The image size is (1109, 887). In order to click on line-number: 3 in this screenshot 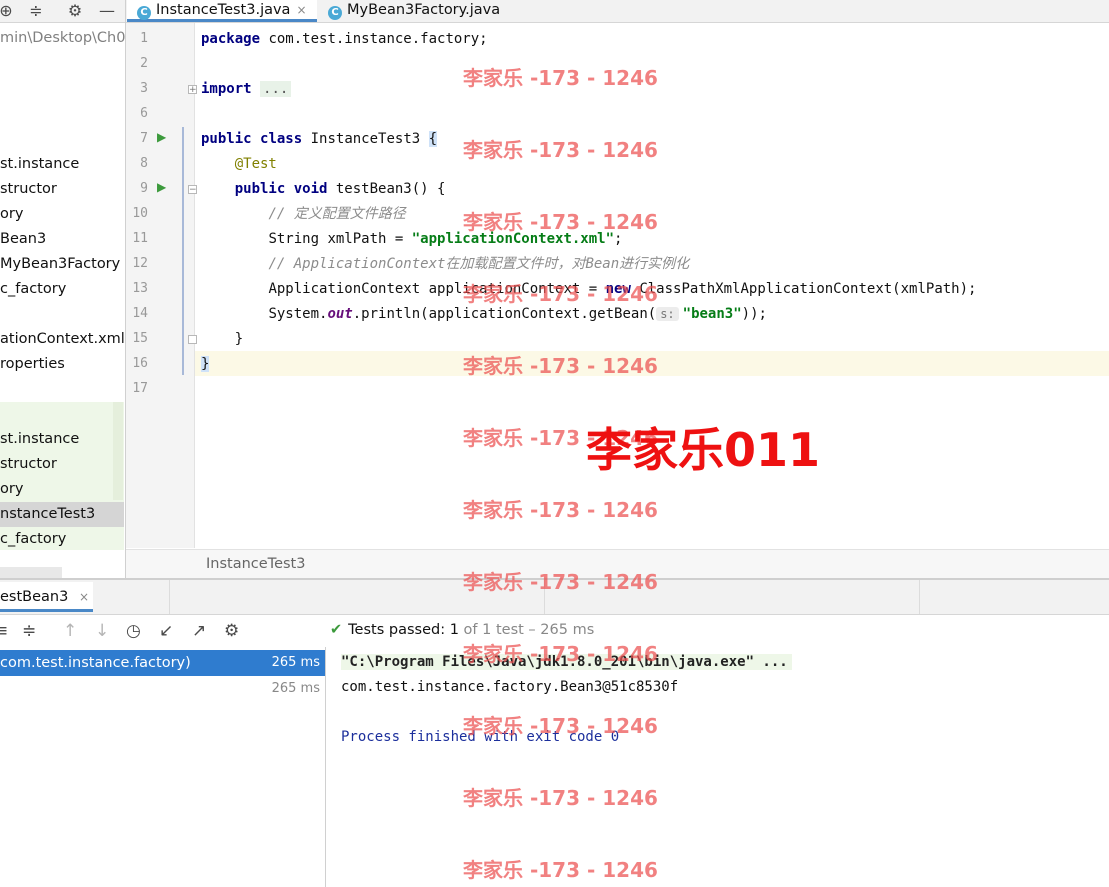, I will do `click(144, 88)`.